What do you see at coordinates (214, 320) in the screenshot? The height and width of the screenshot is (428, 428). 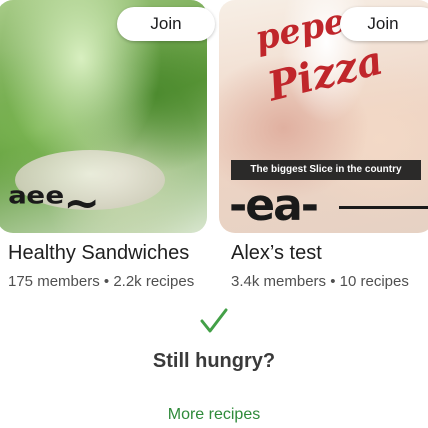 I see `checkmark-icon` at bounding box center [214, 320].